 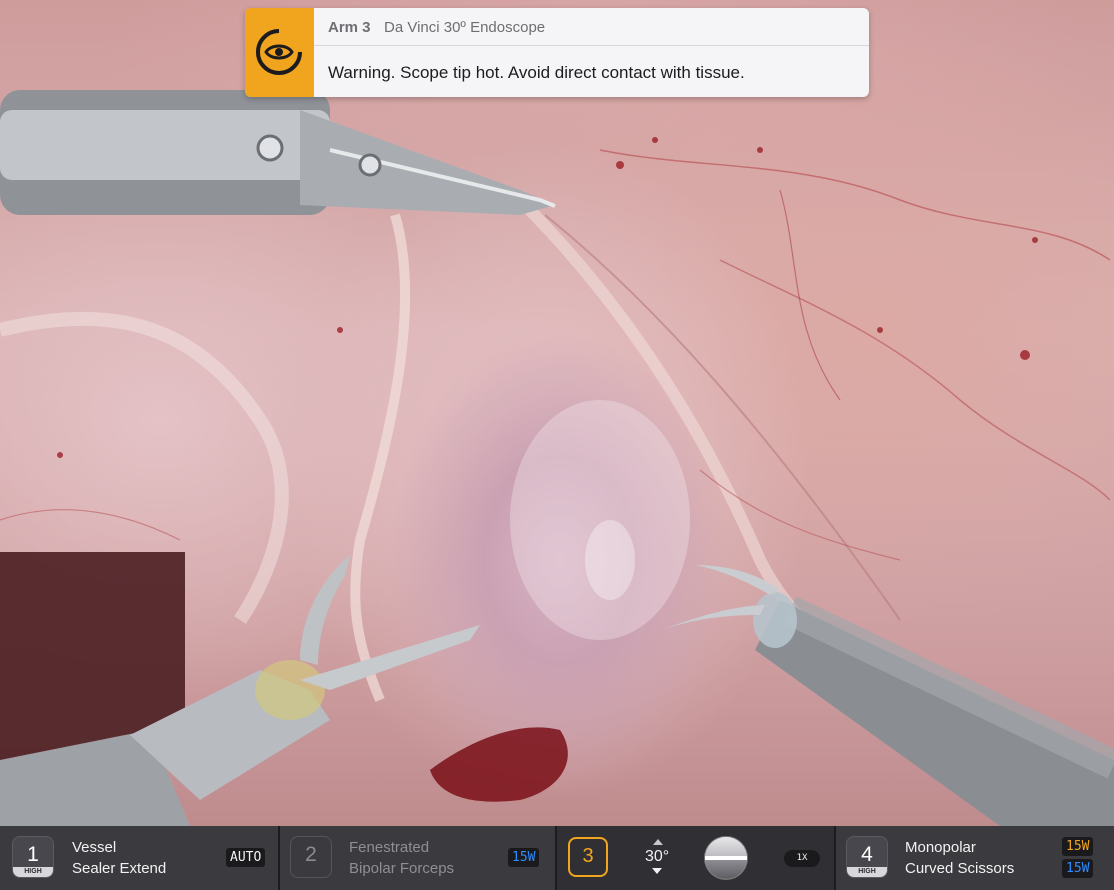 I want to click on scope-angle: 30°, so click(x=657, y=856).